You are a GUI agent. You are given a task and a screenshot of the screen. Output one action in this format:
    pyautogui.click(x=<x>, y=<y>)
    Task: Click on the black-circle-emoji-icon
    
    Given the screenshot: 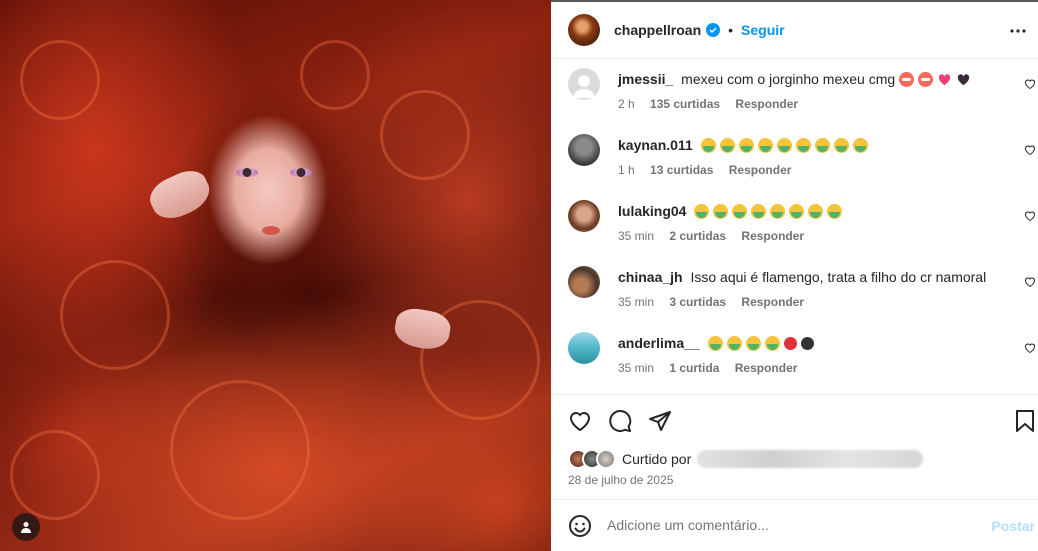 What is the action you would take?
    pyautogui.click(x=807, y=343)
    